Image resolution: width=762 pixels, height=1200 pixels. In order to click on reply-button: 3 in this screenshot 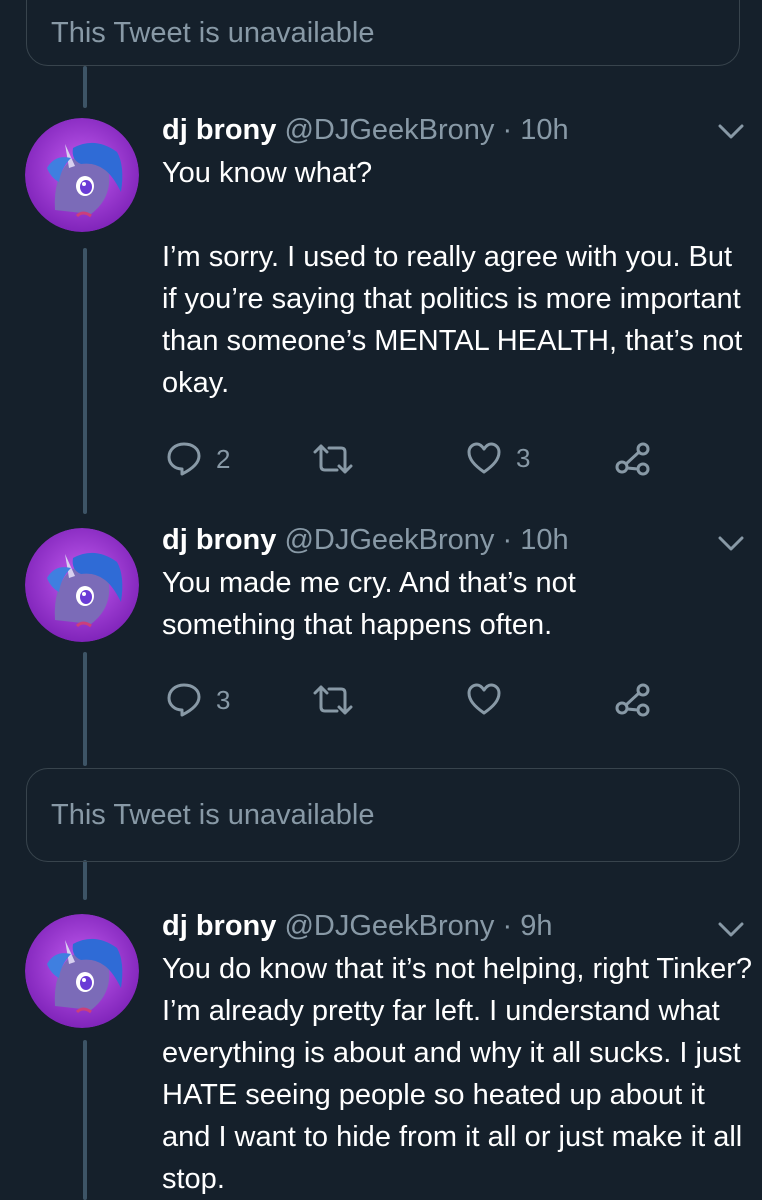, I will do `click(198, 700)`.